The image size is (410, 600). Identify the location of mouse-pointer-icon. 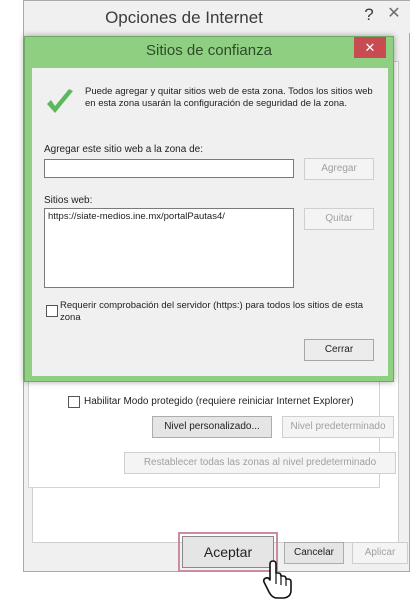
(277, 579).